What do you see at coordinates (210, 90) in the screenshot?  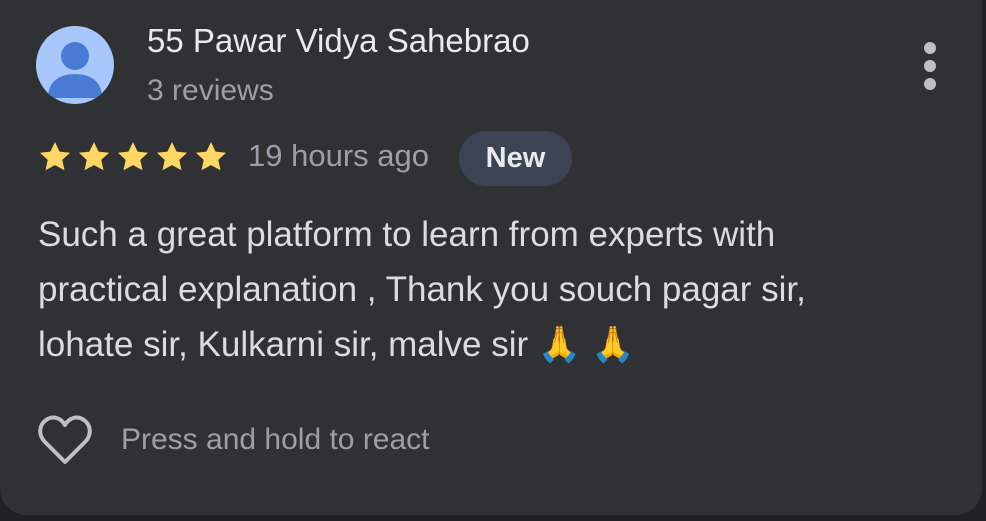 I see `reviewer-review-count: 3 reviews` at bounding box center [210, 90].